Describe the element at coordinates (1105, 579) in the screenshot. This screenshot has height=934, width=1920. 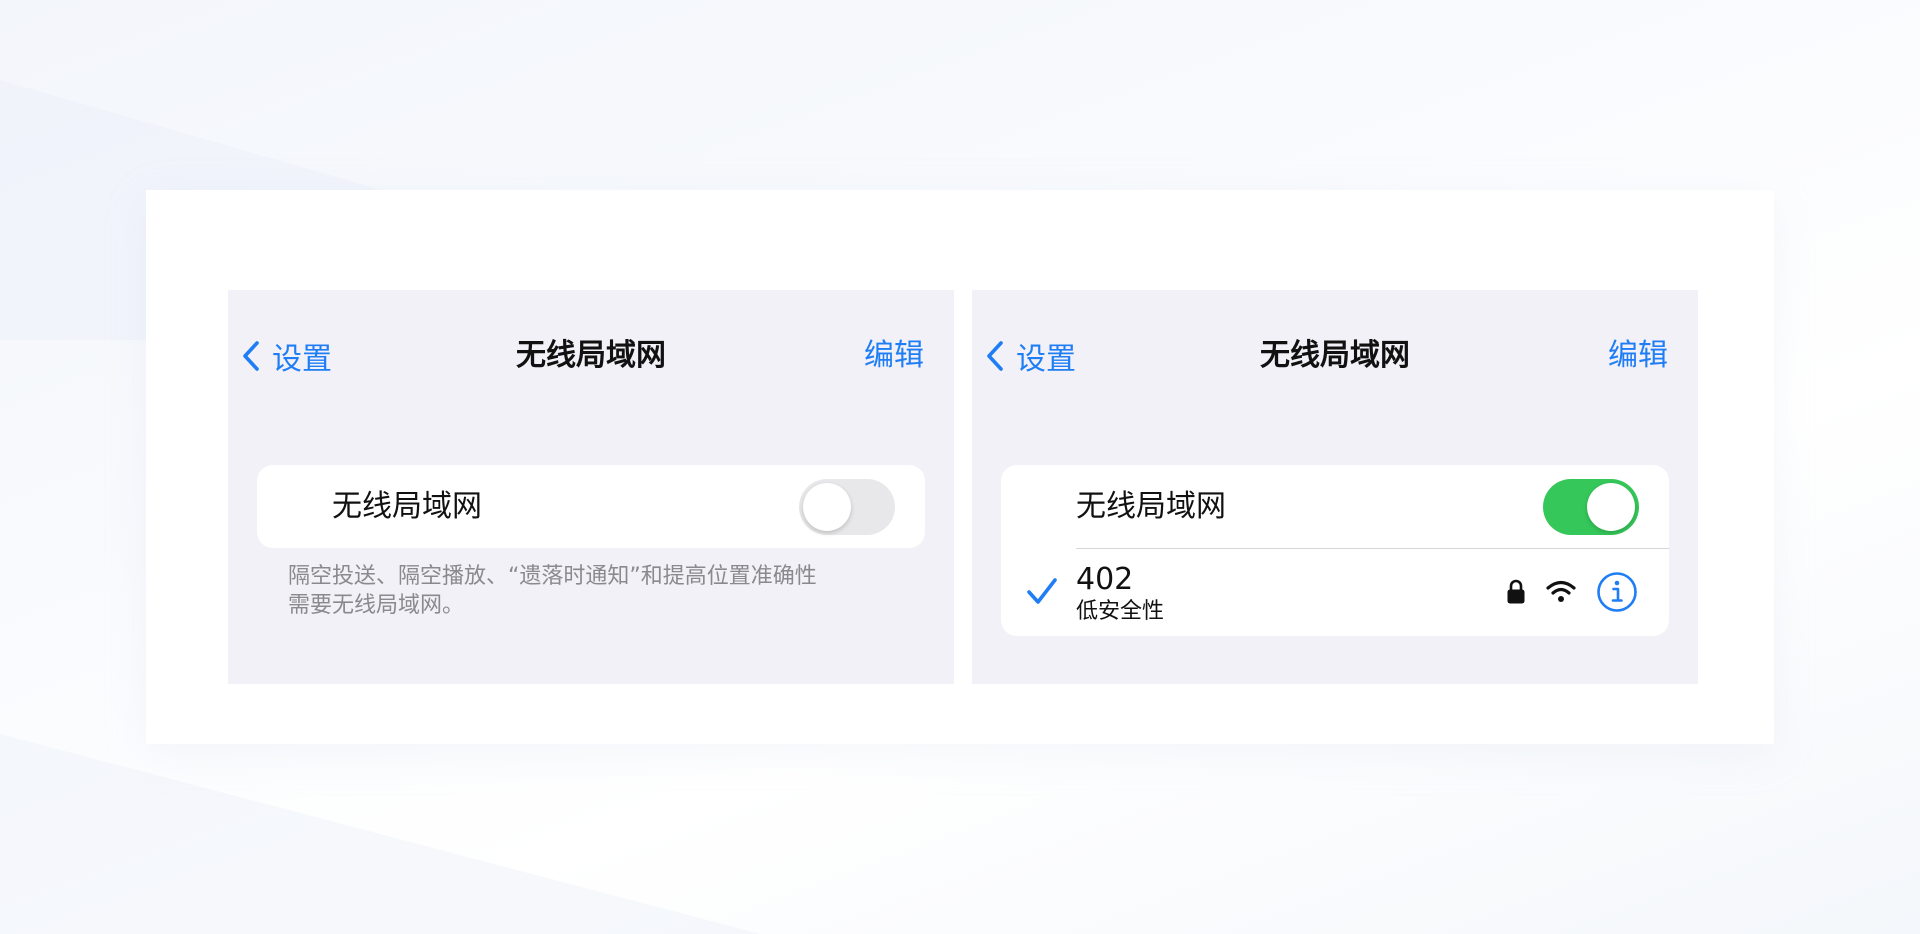
I see `network-name: 402` at that location.